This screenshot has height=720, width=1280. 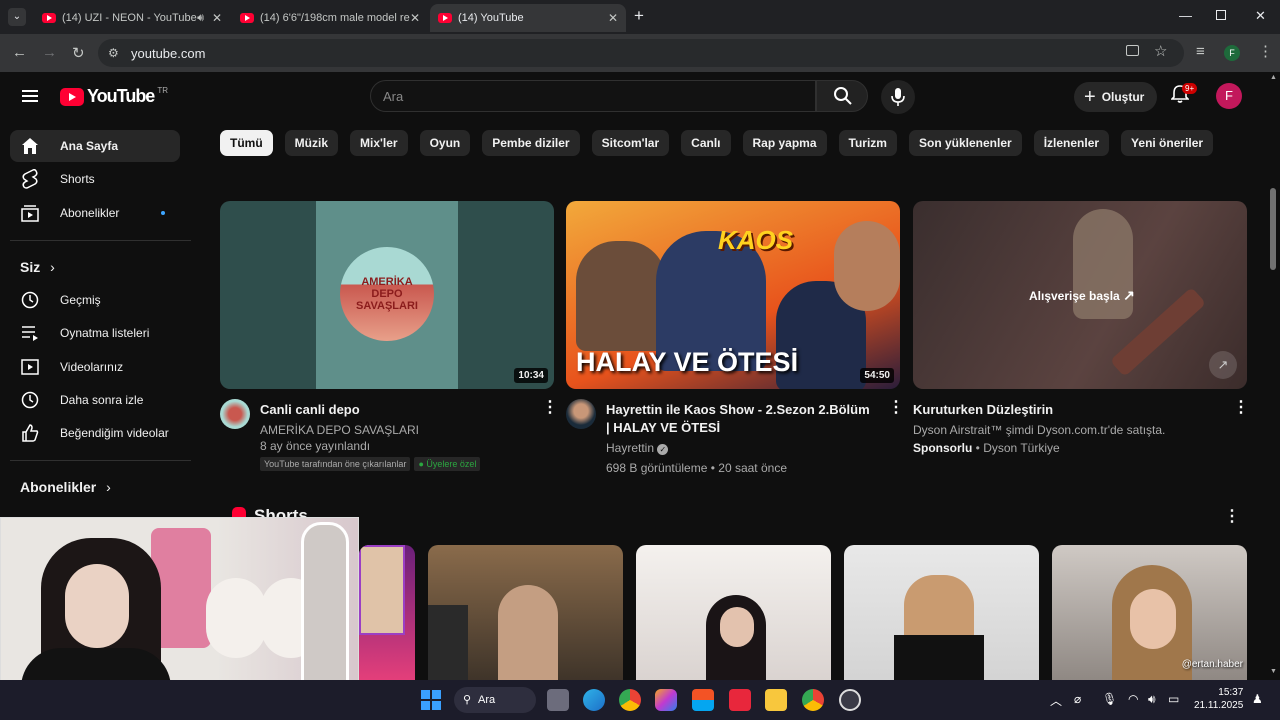 I want to click on app-icon, so click(x=740, y=700).